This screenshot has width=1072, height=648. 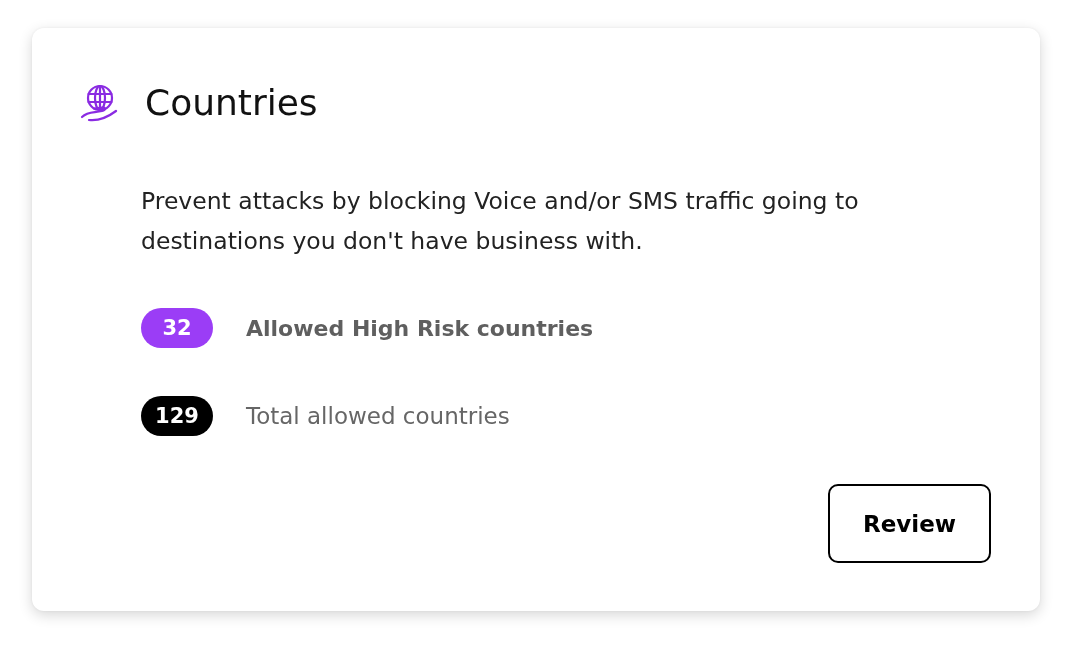 What do you see at coordinates (99, 103) in the screenshot?
I see `globe-in-hand-icon` at bounding box center [99, 103].